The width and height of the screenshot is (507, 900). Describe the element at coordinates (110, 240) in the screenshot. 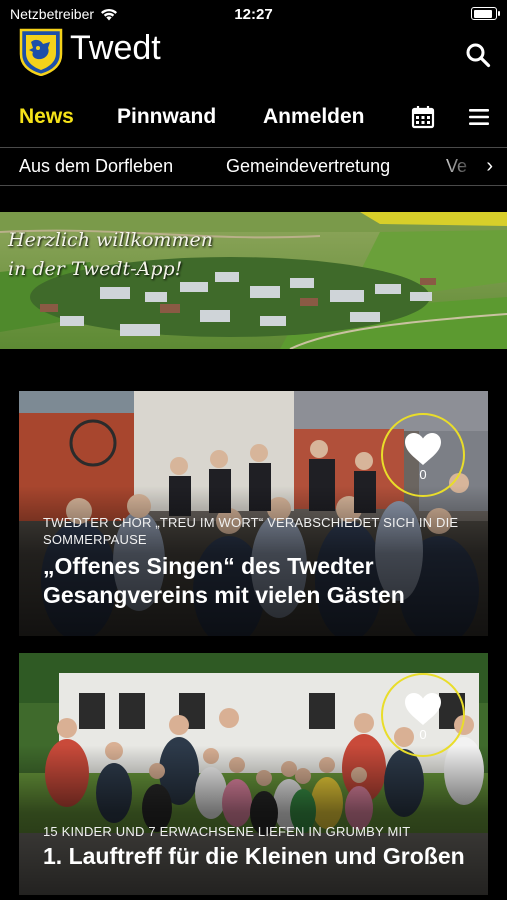

I see `welcome-line-1: Herzlich willkommen` at that location.